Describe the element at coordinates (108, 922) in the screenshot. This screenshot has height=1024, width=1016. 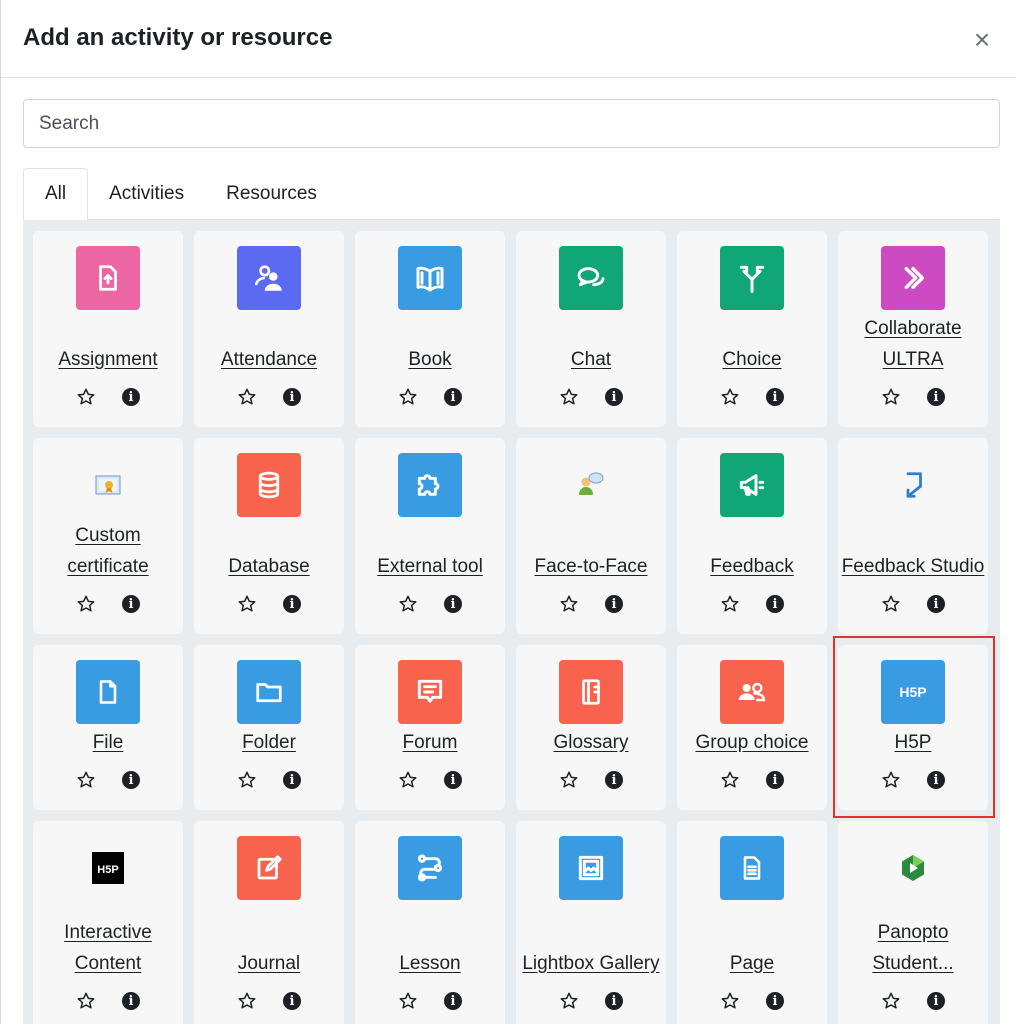
I see `activity-card-interactive-content: H5P Interactive Content i` at that location.